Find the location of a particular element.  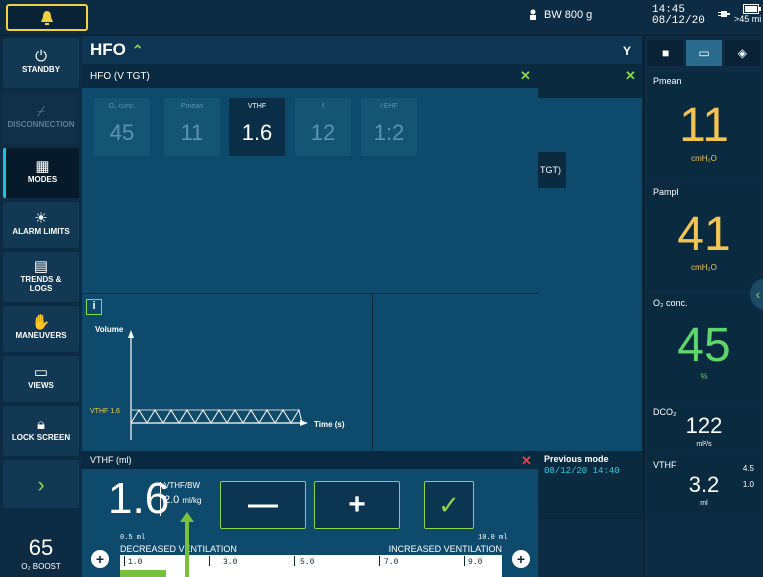

previous-mode-title: Previous mode is located at coordinates (576, 459).